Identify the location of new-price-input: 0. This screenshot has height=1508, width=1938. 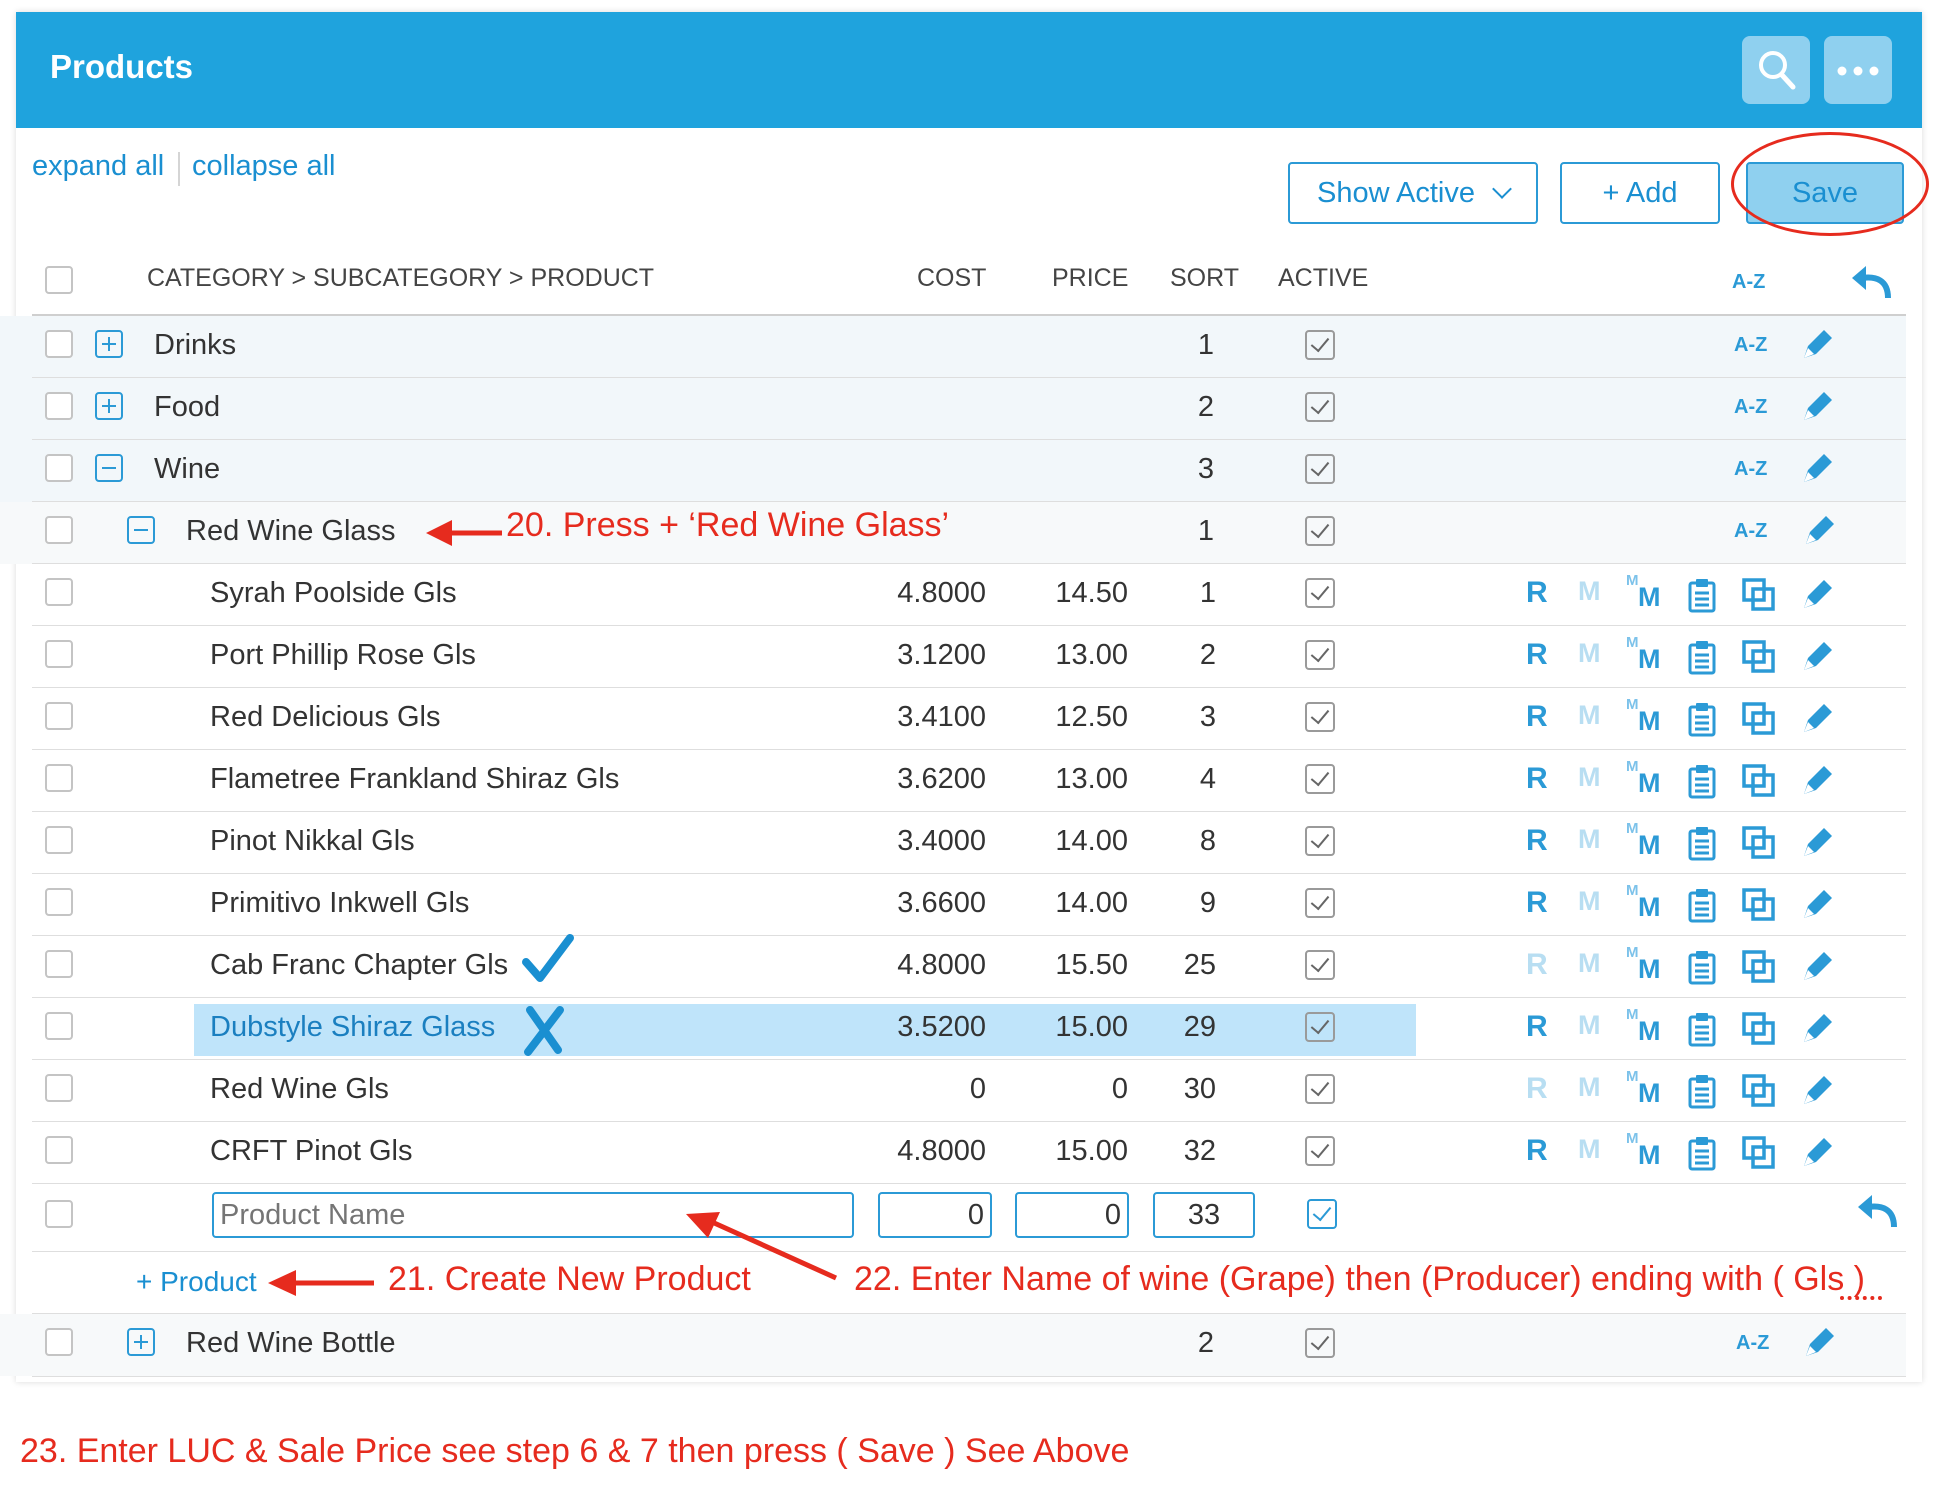
(1072, 1215).